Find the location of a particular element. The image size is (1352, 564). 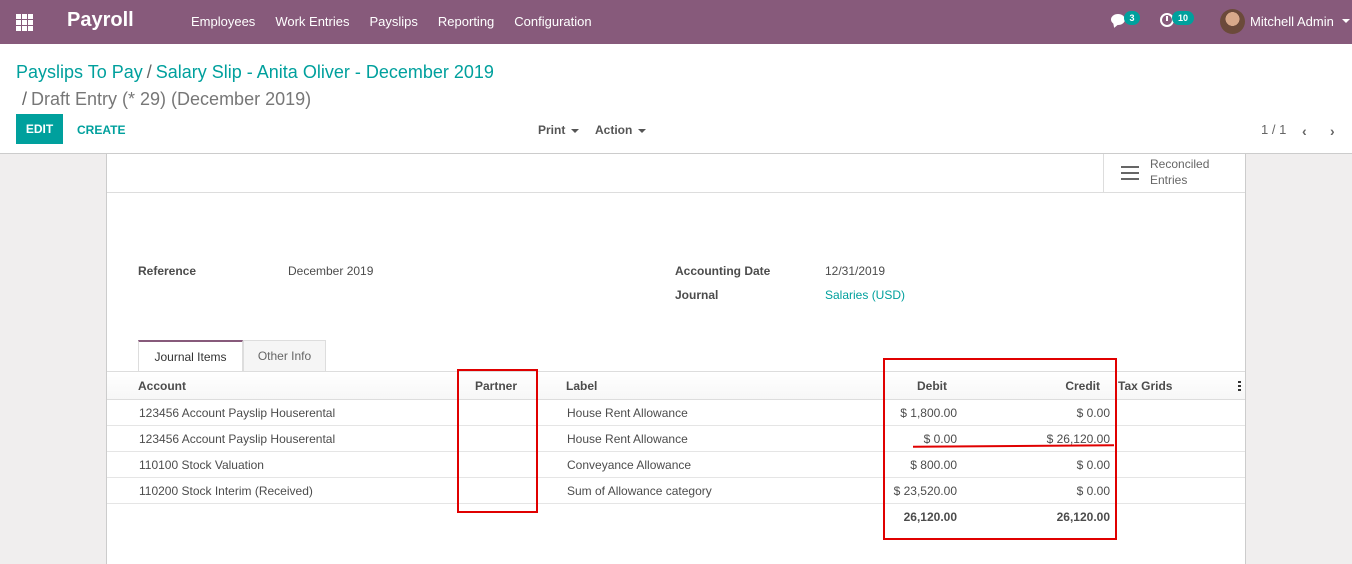

button-box: Reconciled Entries is located at coordinates (676, 173).